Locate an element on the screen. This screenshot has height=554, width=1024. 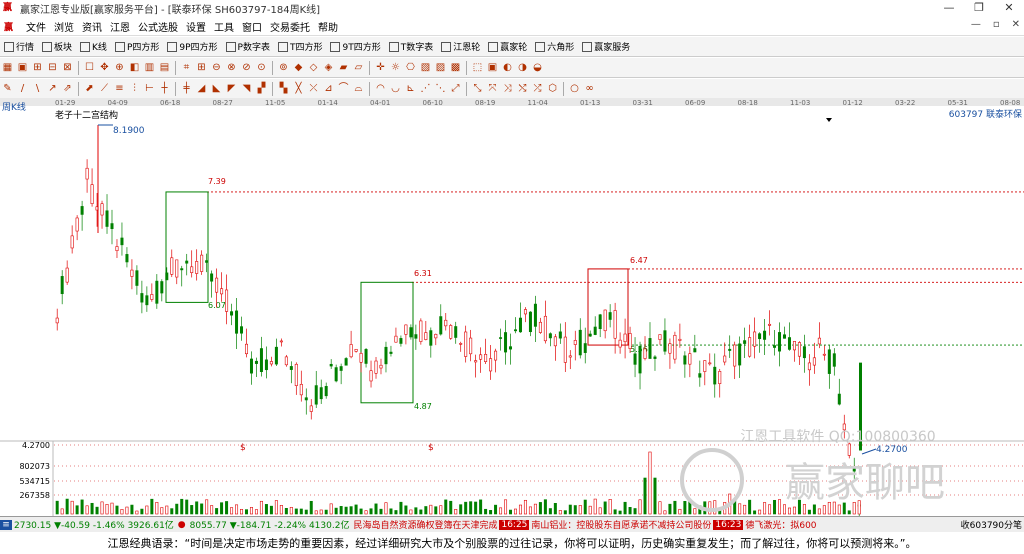
draw-tool-icon: ✥ is located at coordinates (105, 68).